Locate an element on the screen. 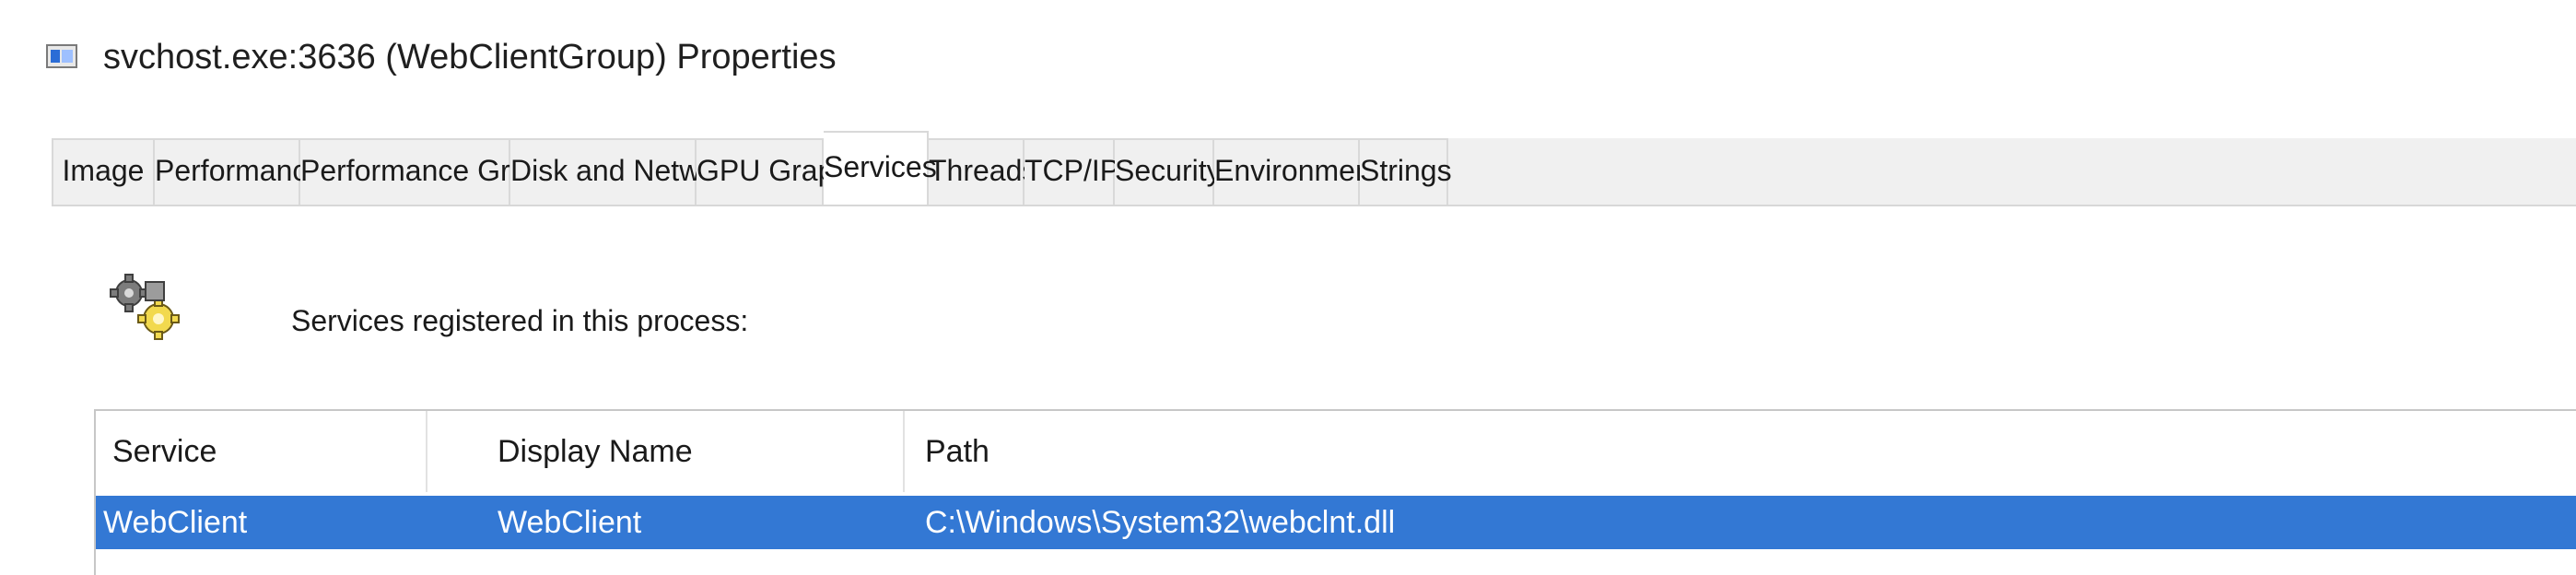  tab-gpu-graph: GPU Graph is located at coordinates (773, 171).